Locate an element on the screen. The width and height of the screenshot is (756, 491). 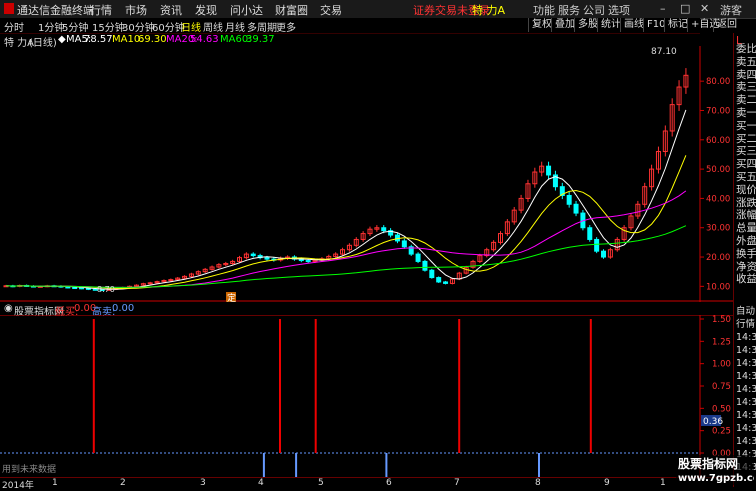
panel-item: 外盘 is located at coordinates (746, 241).